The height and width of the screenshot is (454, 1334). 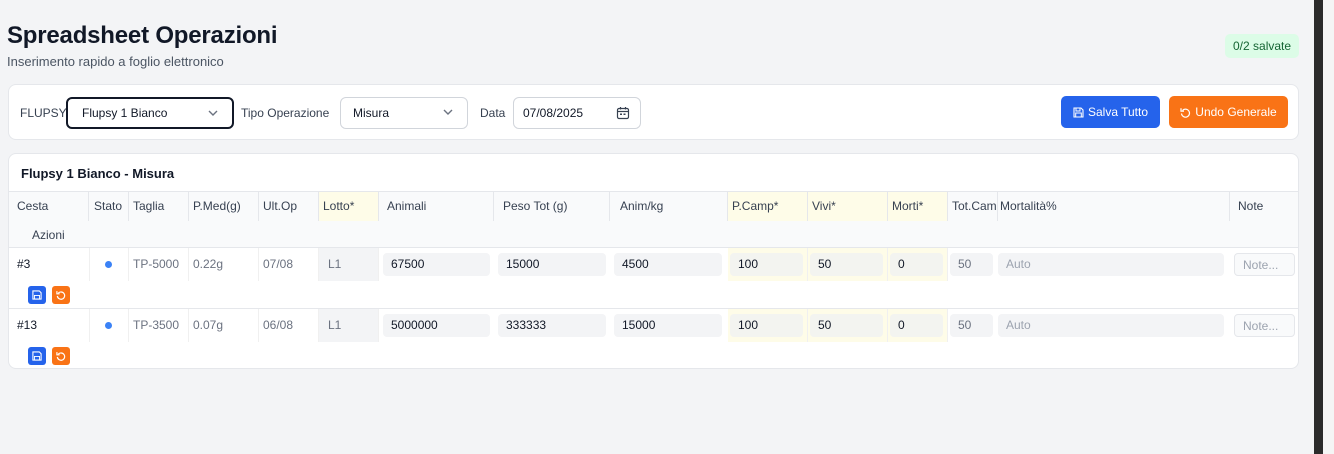 I want to click on col-header-pmed: P.Med(g), so click(x=224, y=206).